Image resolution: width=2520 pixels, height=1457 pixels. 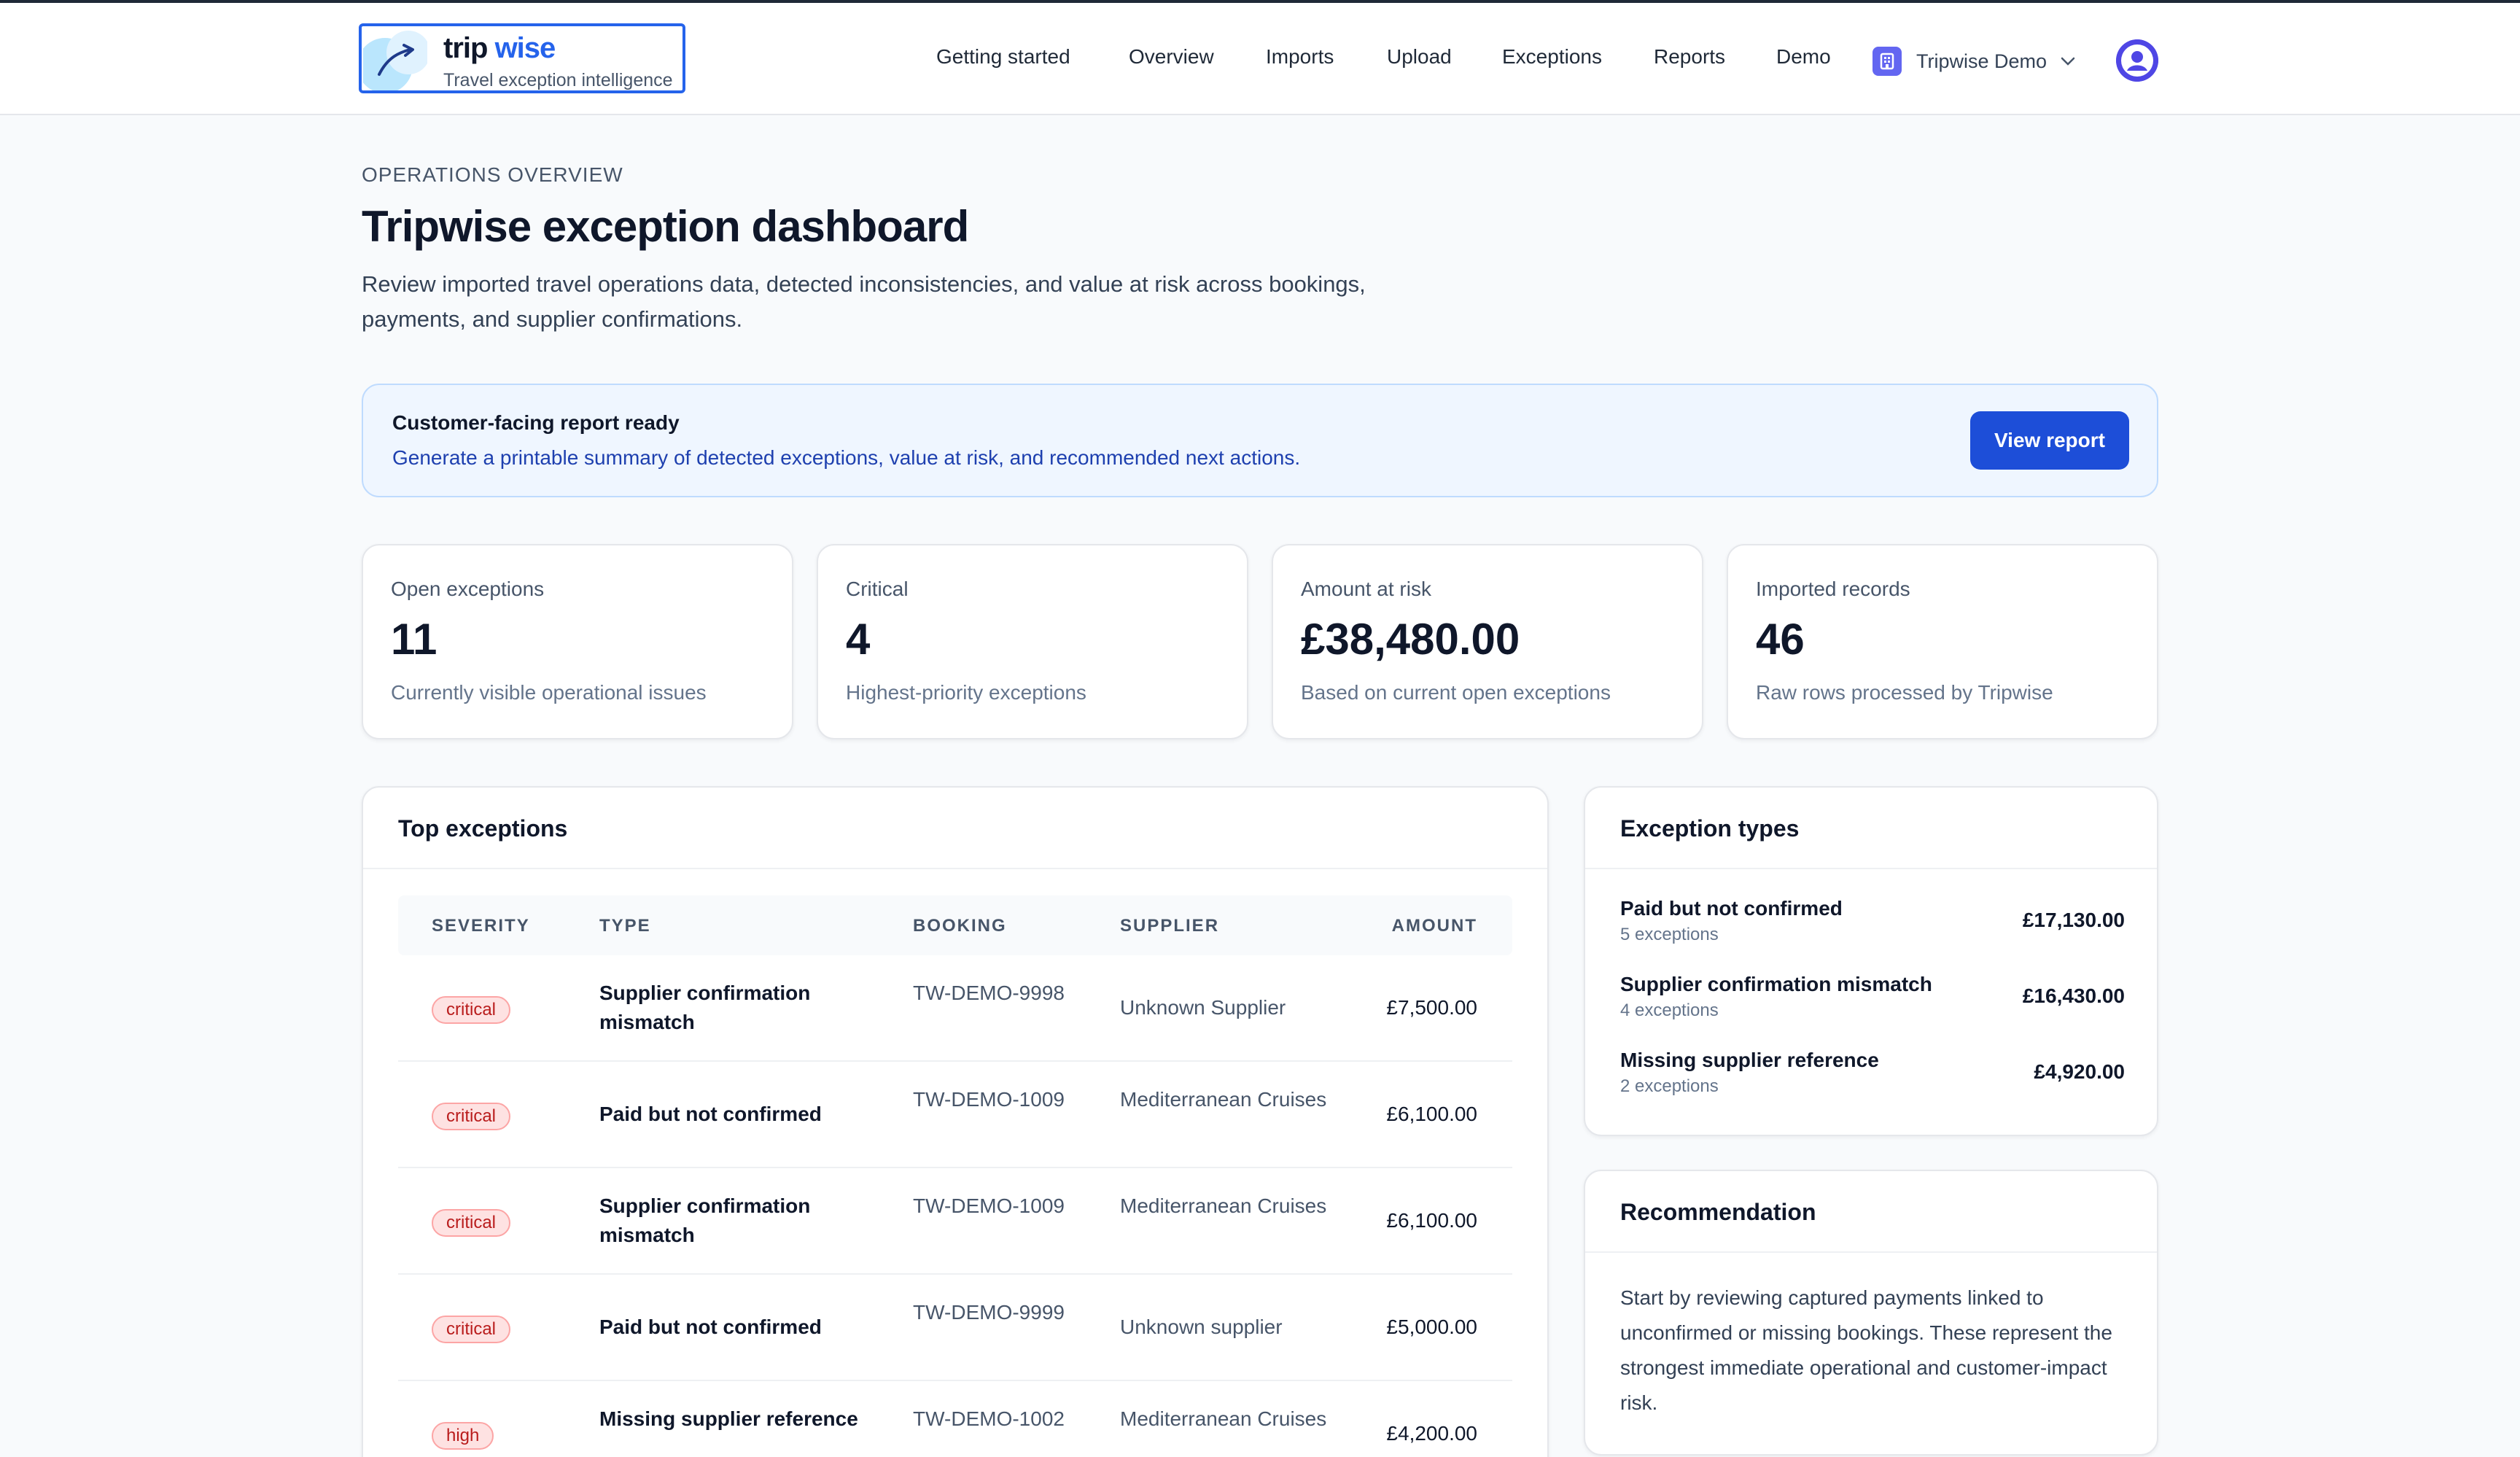 I want to click on panel-header: Top exceptions, so click(x=955, y=829).